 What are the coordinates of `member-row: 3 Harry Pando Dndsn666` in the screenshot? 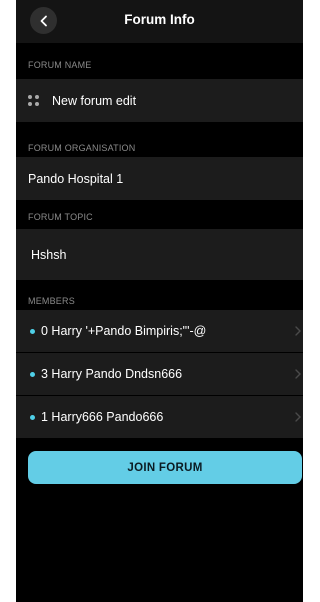 It's located at (159, 374).